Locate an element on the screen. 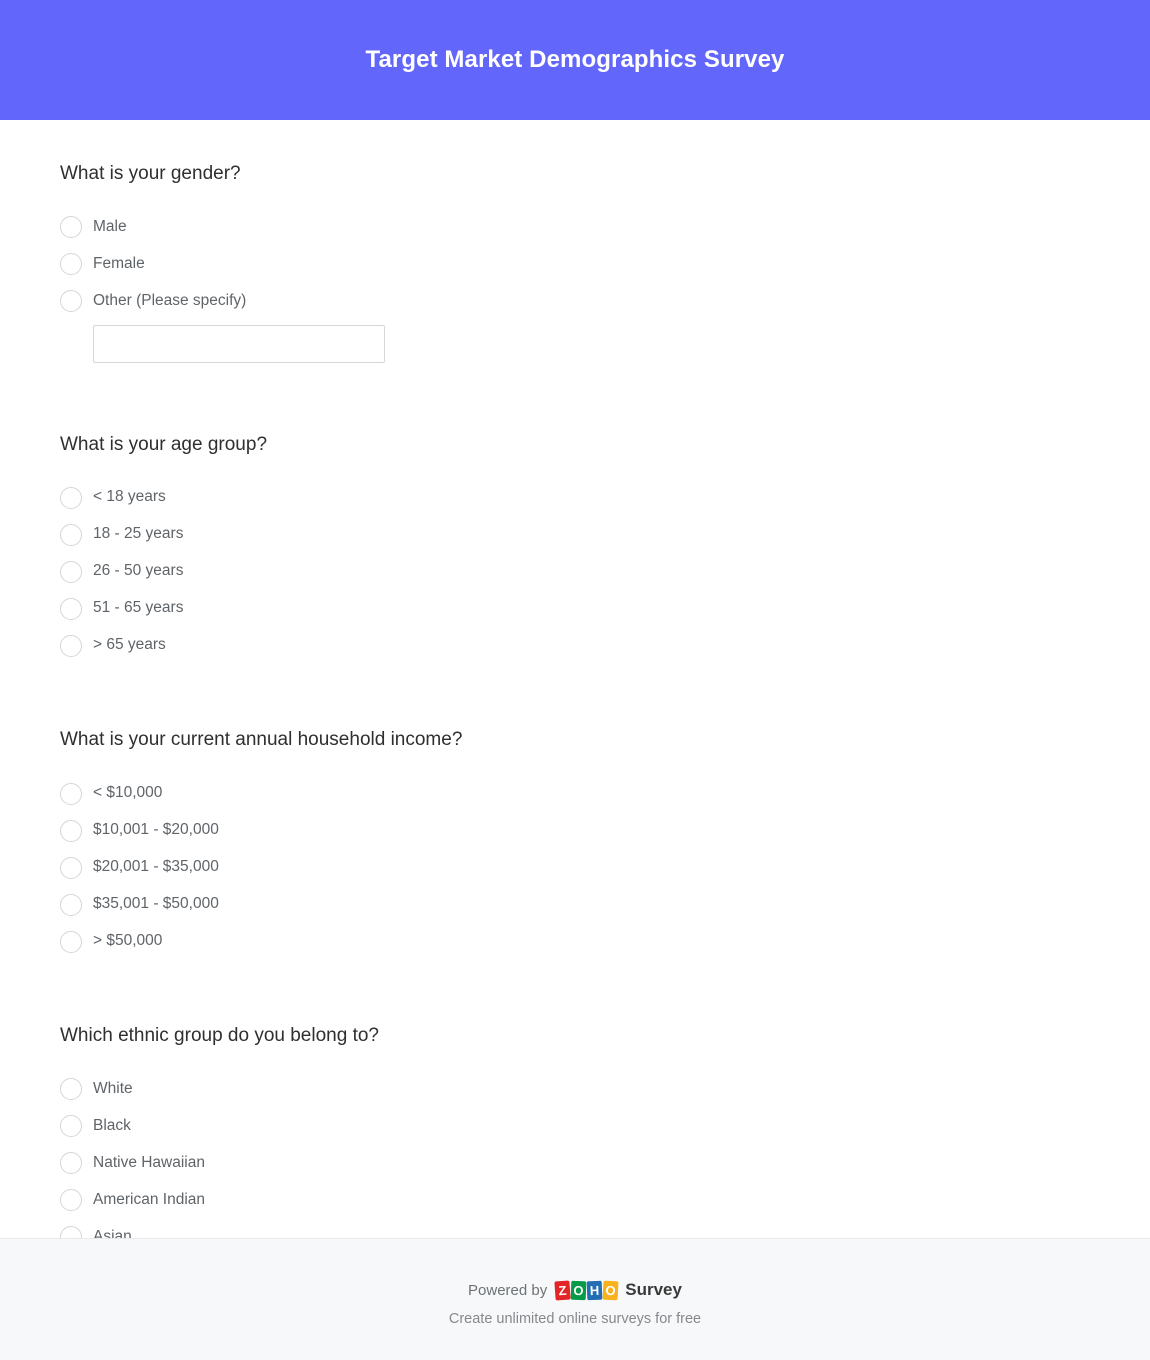  option-ethnic-asian: Asian is located at coordinates (575, 1228).